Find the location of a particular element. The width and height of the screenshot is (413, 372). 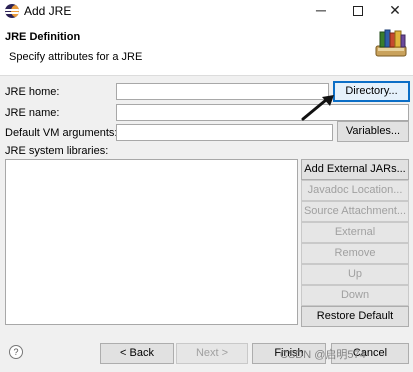

close-button: ✕ is located at coordinates (394, 11).